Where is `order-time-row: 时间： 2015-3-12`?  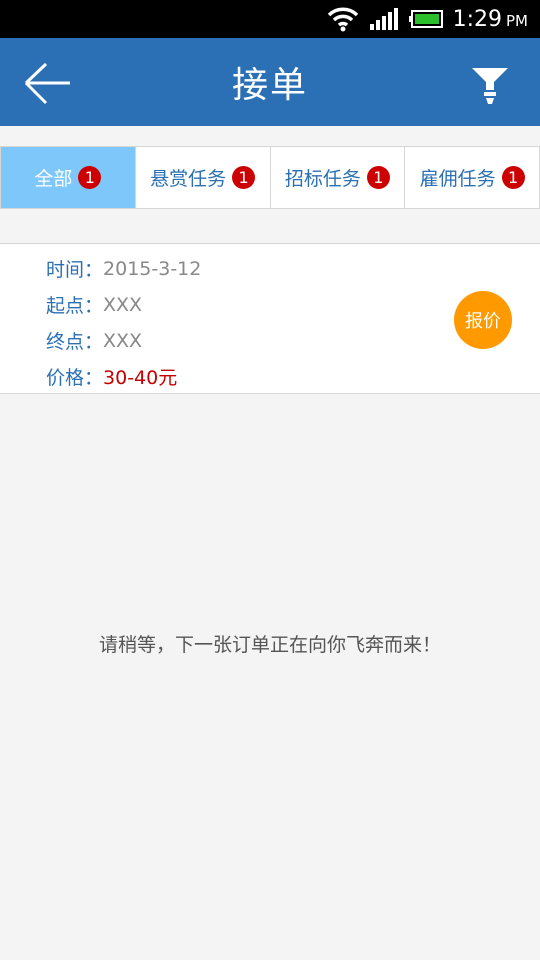
order-time-row: 时间： 2015-3-12 is located at coordinates (123, 268).